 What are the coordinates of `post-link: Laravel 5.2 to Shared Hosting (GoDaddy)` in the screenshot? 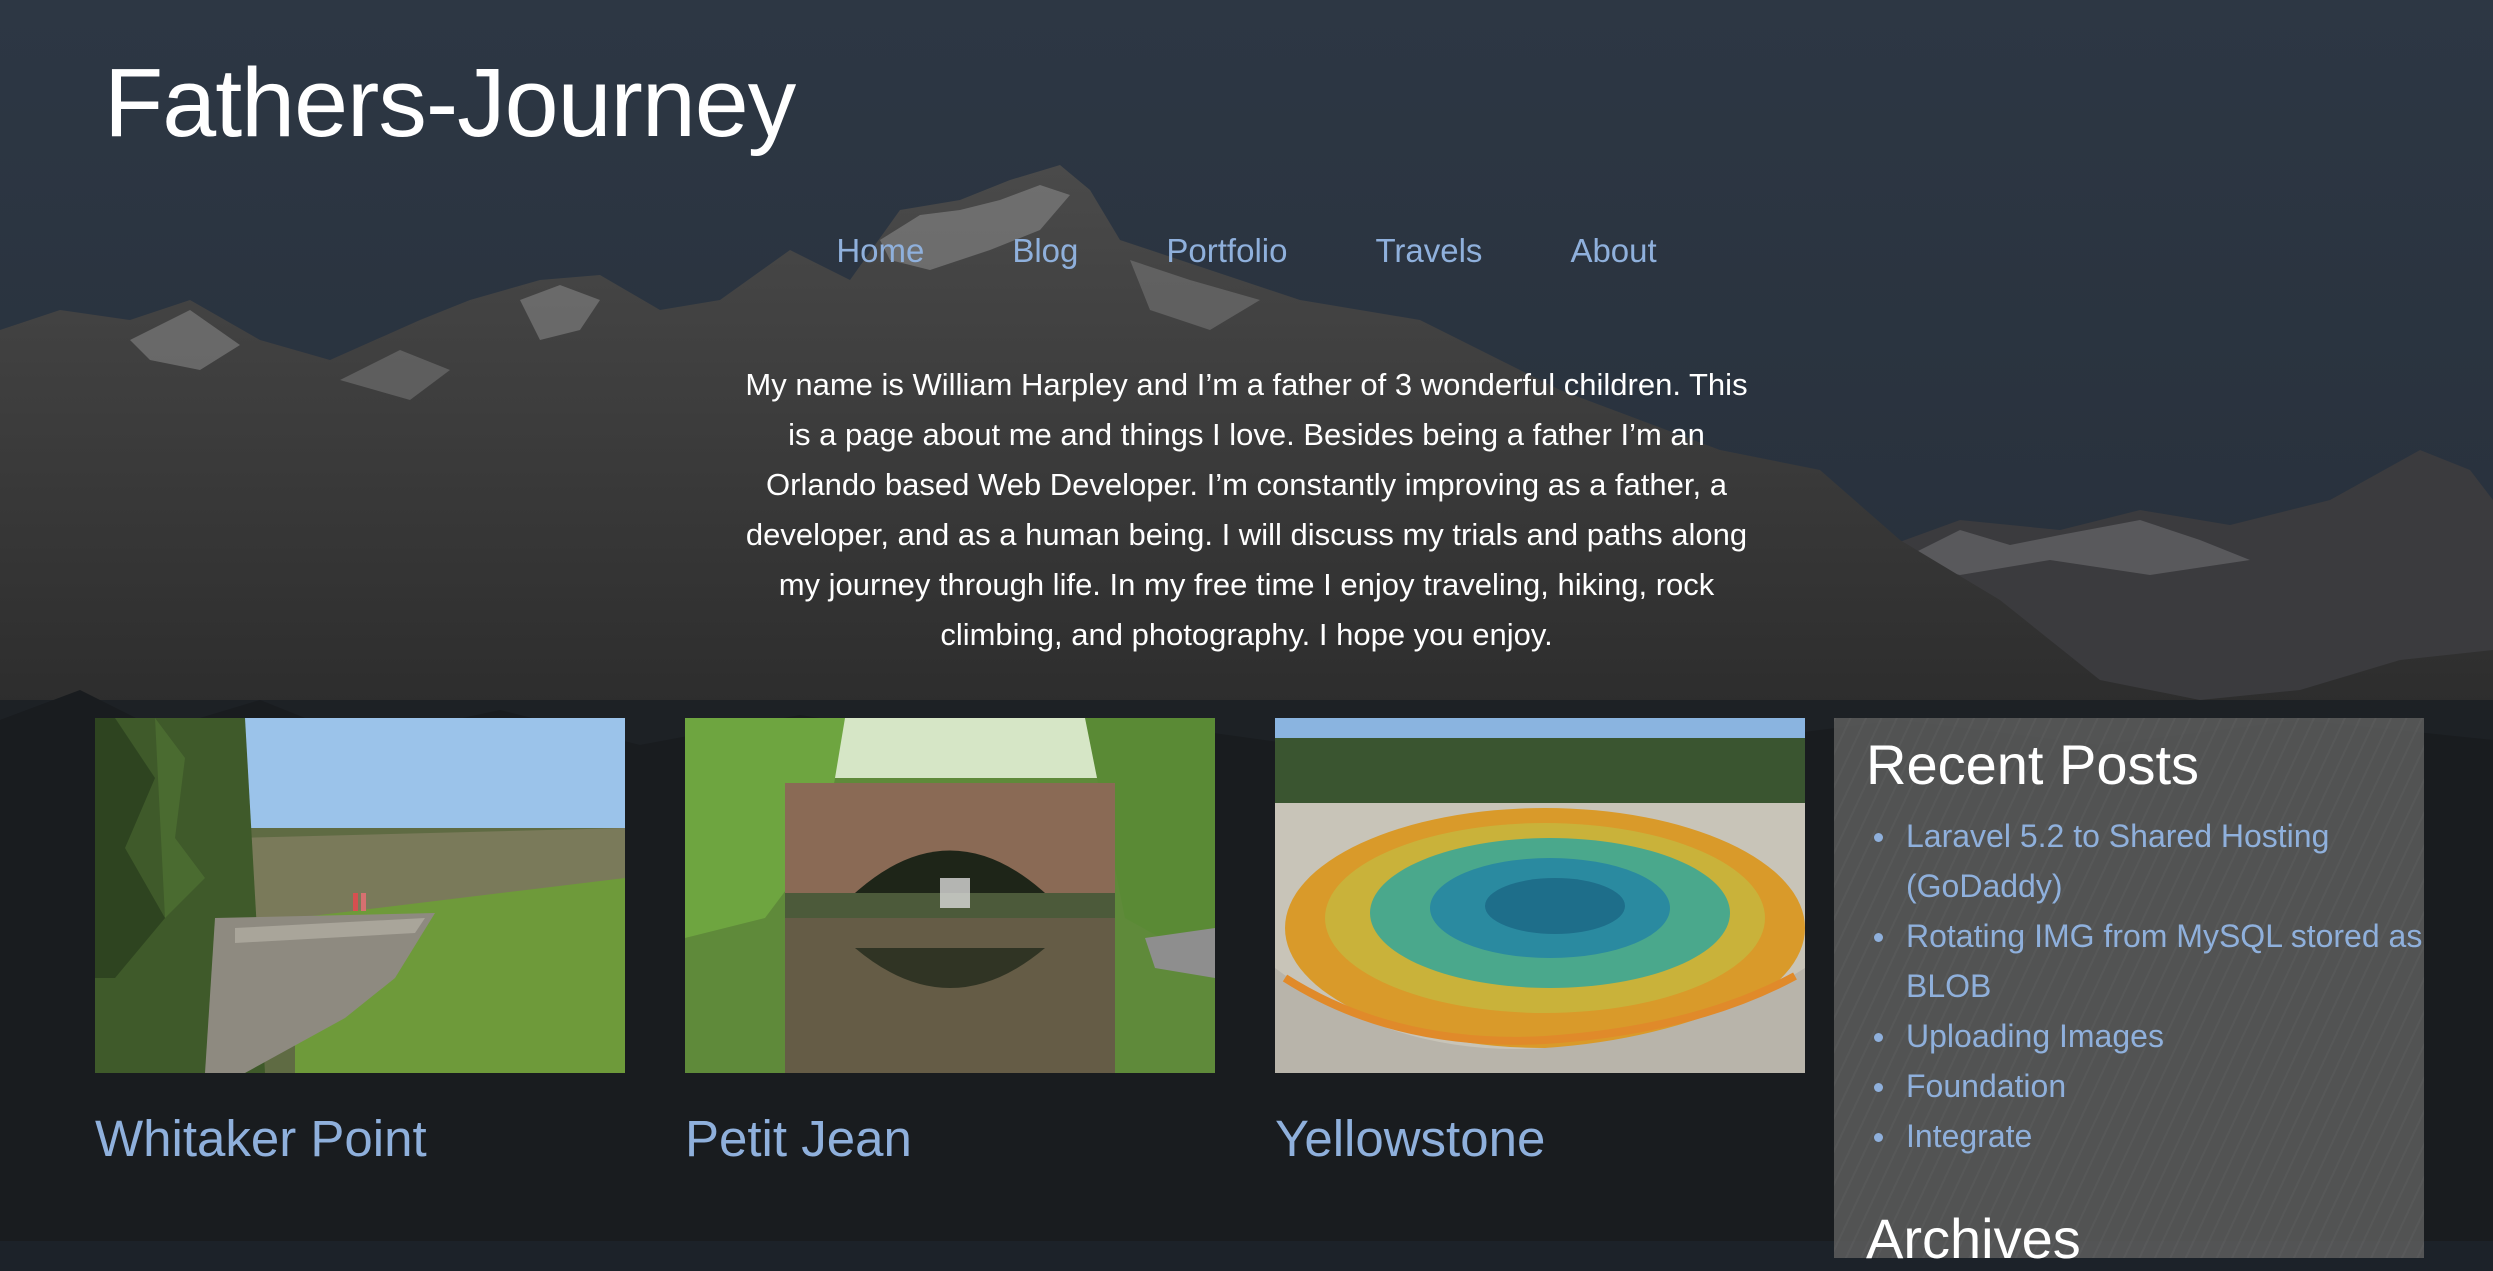 It's located at (2117, 861).